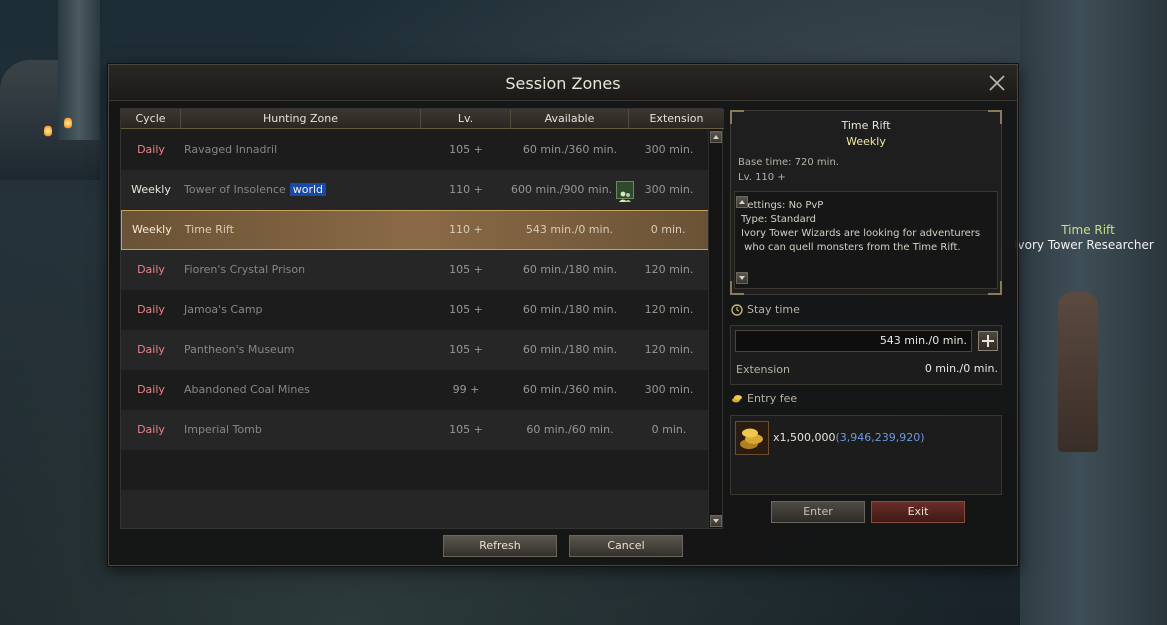  What do you see at coordinates (151, 119) in the screenshot?
I see `header-cycle: Cycle` at bounding box center [151, 119].